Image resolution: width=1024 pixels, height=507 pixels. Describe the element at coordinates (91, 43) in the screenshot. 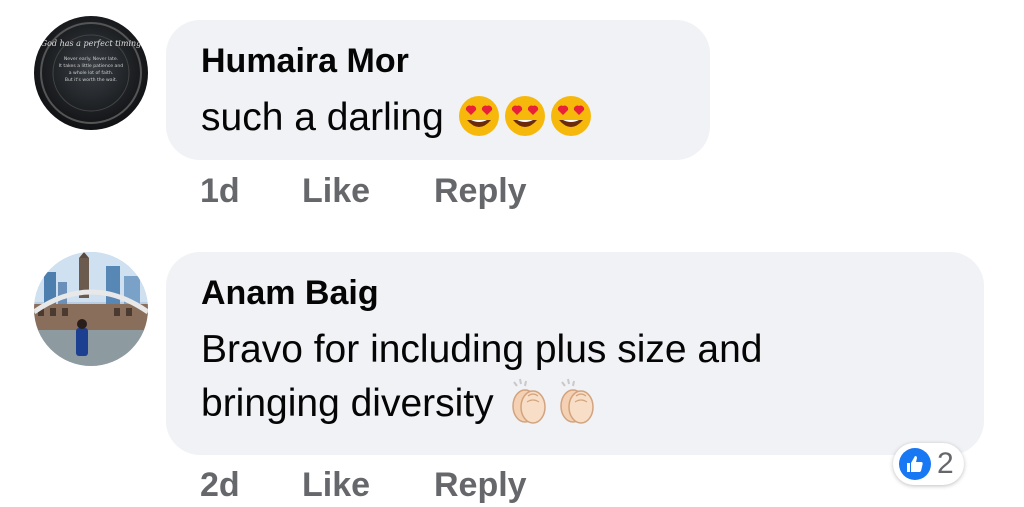

I see `avatar-script-text: God has a perfect timing` at that location.